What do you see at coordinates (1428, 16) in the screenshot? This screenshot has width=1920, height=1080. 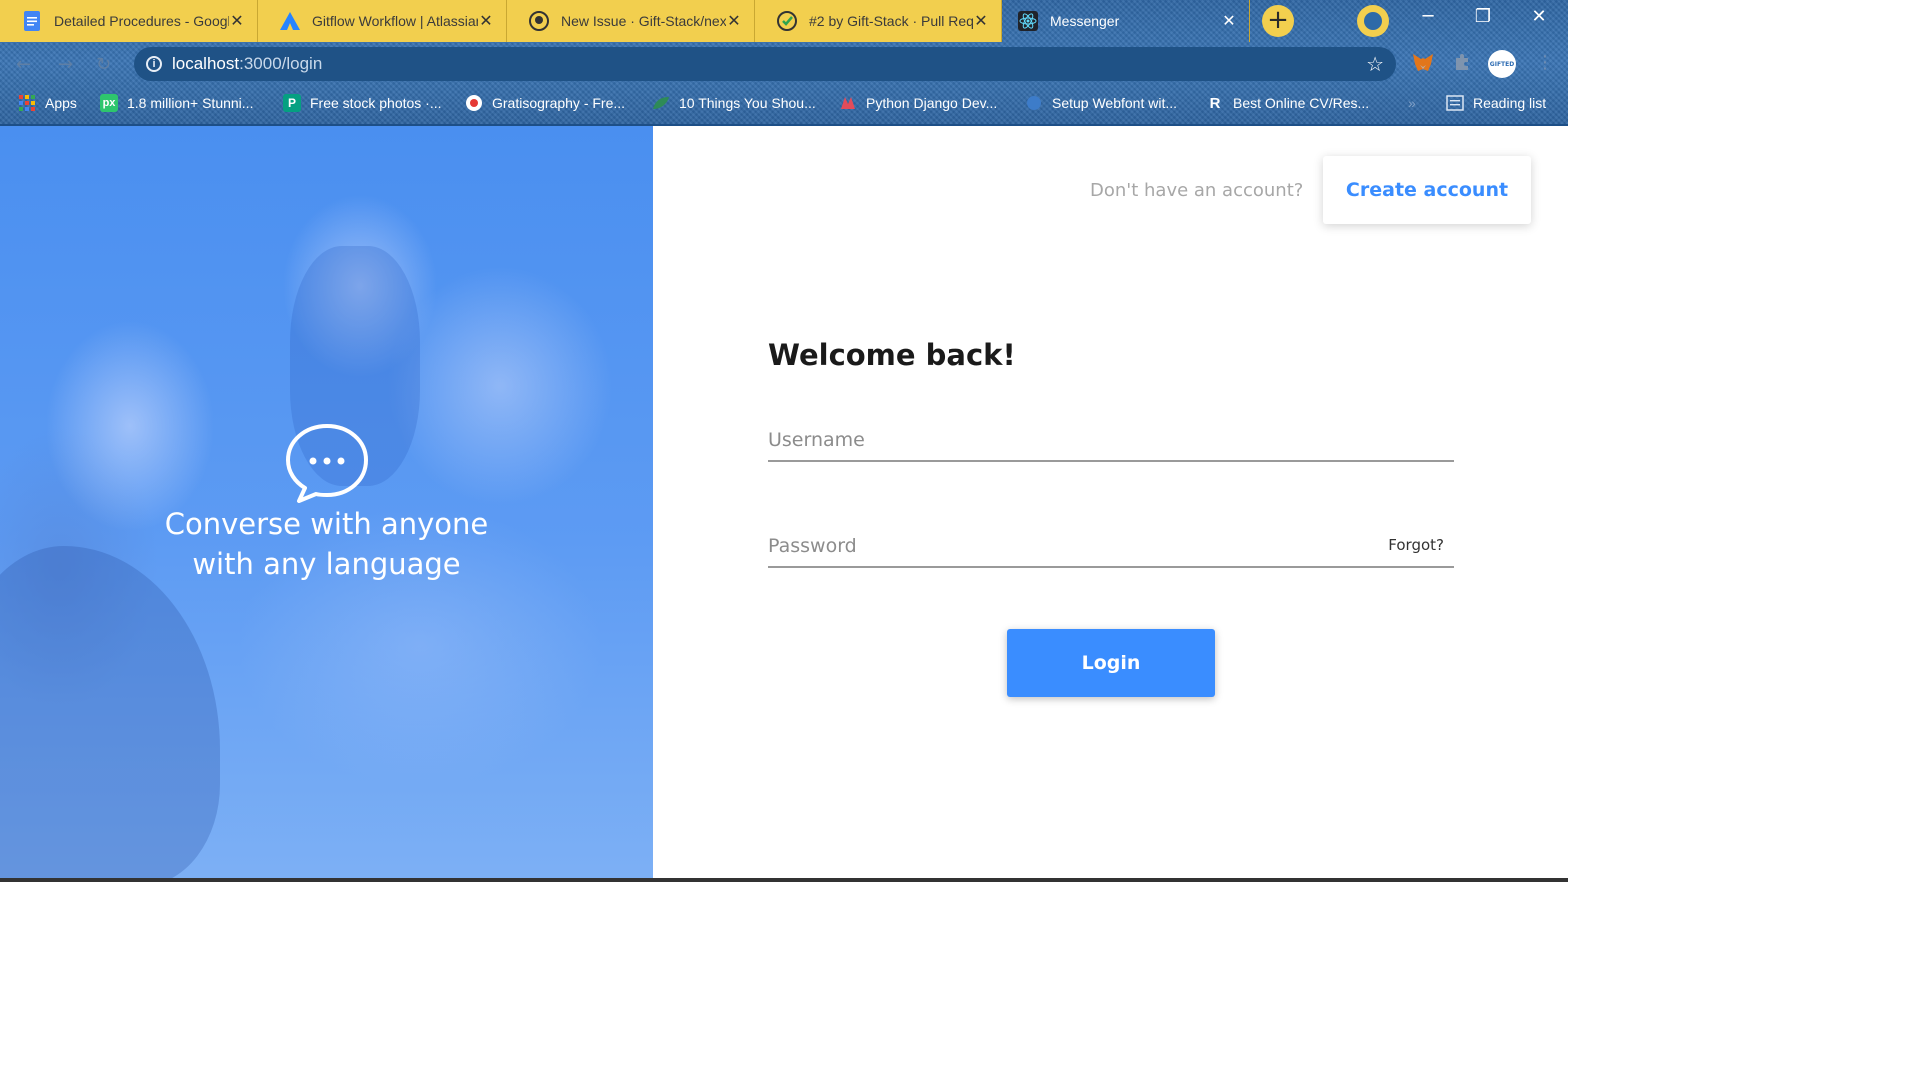 I see `minimize-button: ─` at bounding box center [1428, 16].